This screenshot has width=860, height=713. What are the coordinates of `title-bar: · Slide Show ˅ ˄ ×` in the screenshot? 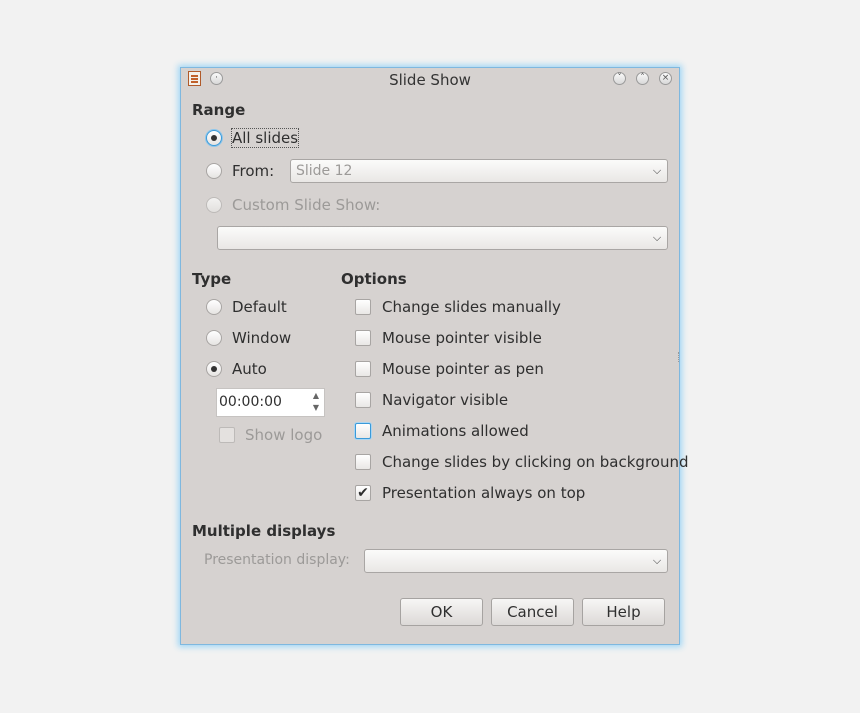 It's located at (430, 80).